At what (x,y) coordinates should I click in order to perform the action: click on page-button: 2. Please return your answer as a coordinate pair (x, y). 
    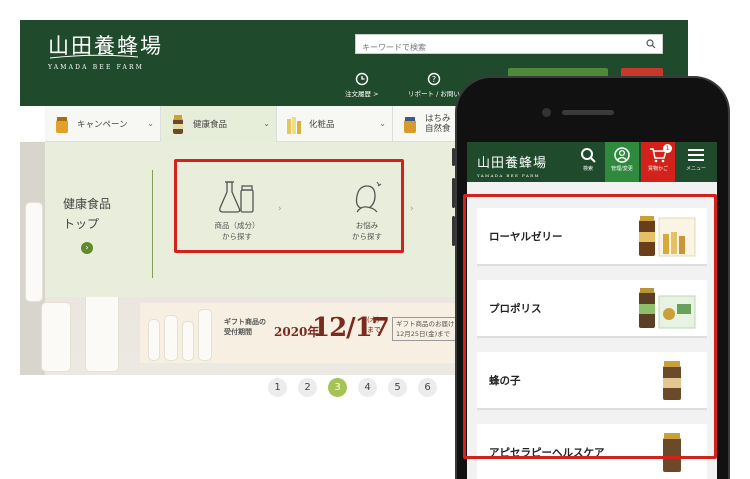
    Looking at the image, I should click on (307, 387).